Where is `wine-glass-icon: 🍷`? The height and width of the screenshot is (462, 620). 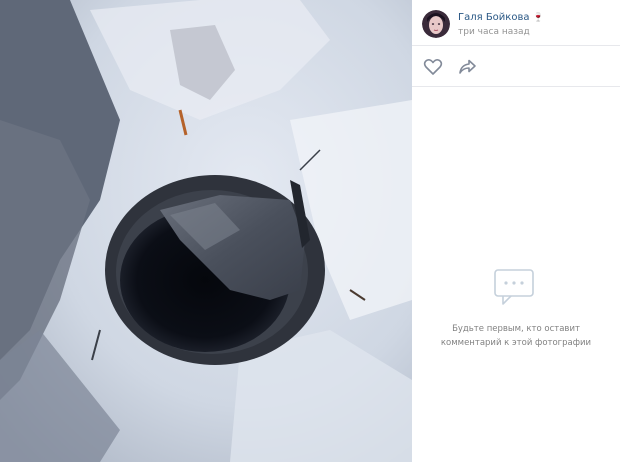
wine-glass-icon: 🍷 is located at coordinates (538, 18).